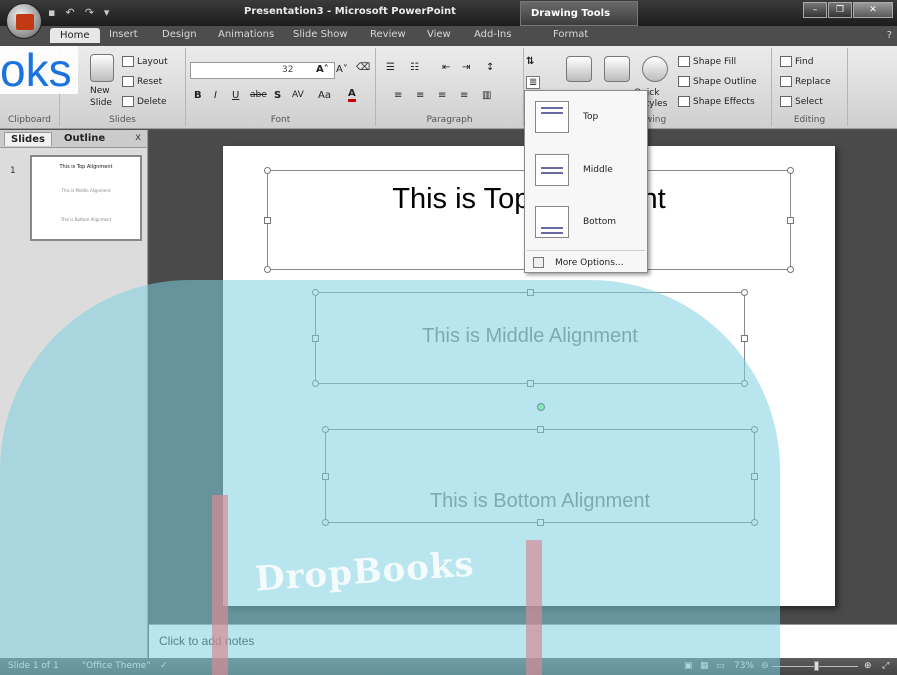 The width and height of the screenshot is (897, 675). Describe the element at coordinates (765, 666) in the screenshot. I see `zoom-out-icon: ⊖` at that location.